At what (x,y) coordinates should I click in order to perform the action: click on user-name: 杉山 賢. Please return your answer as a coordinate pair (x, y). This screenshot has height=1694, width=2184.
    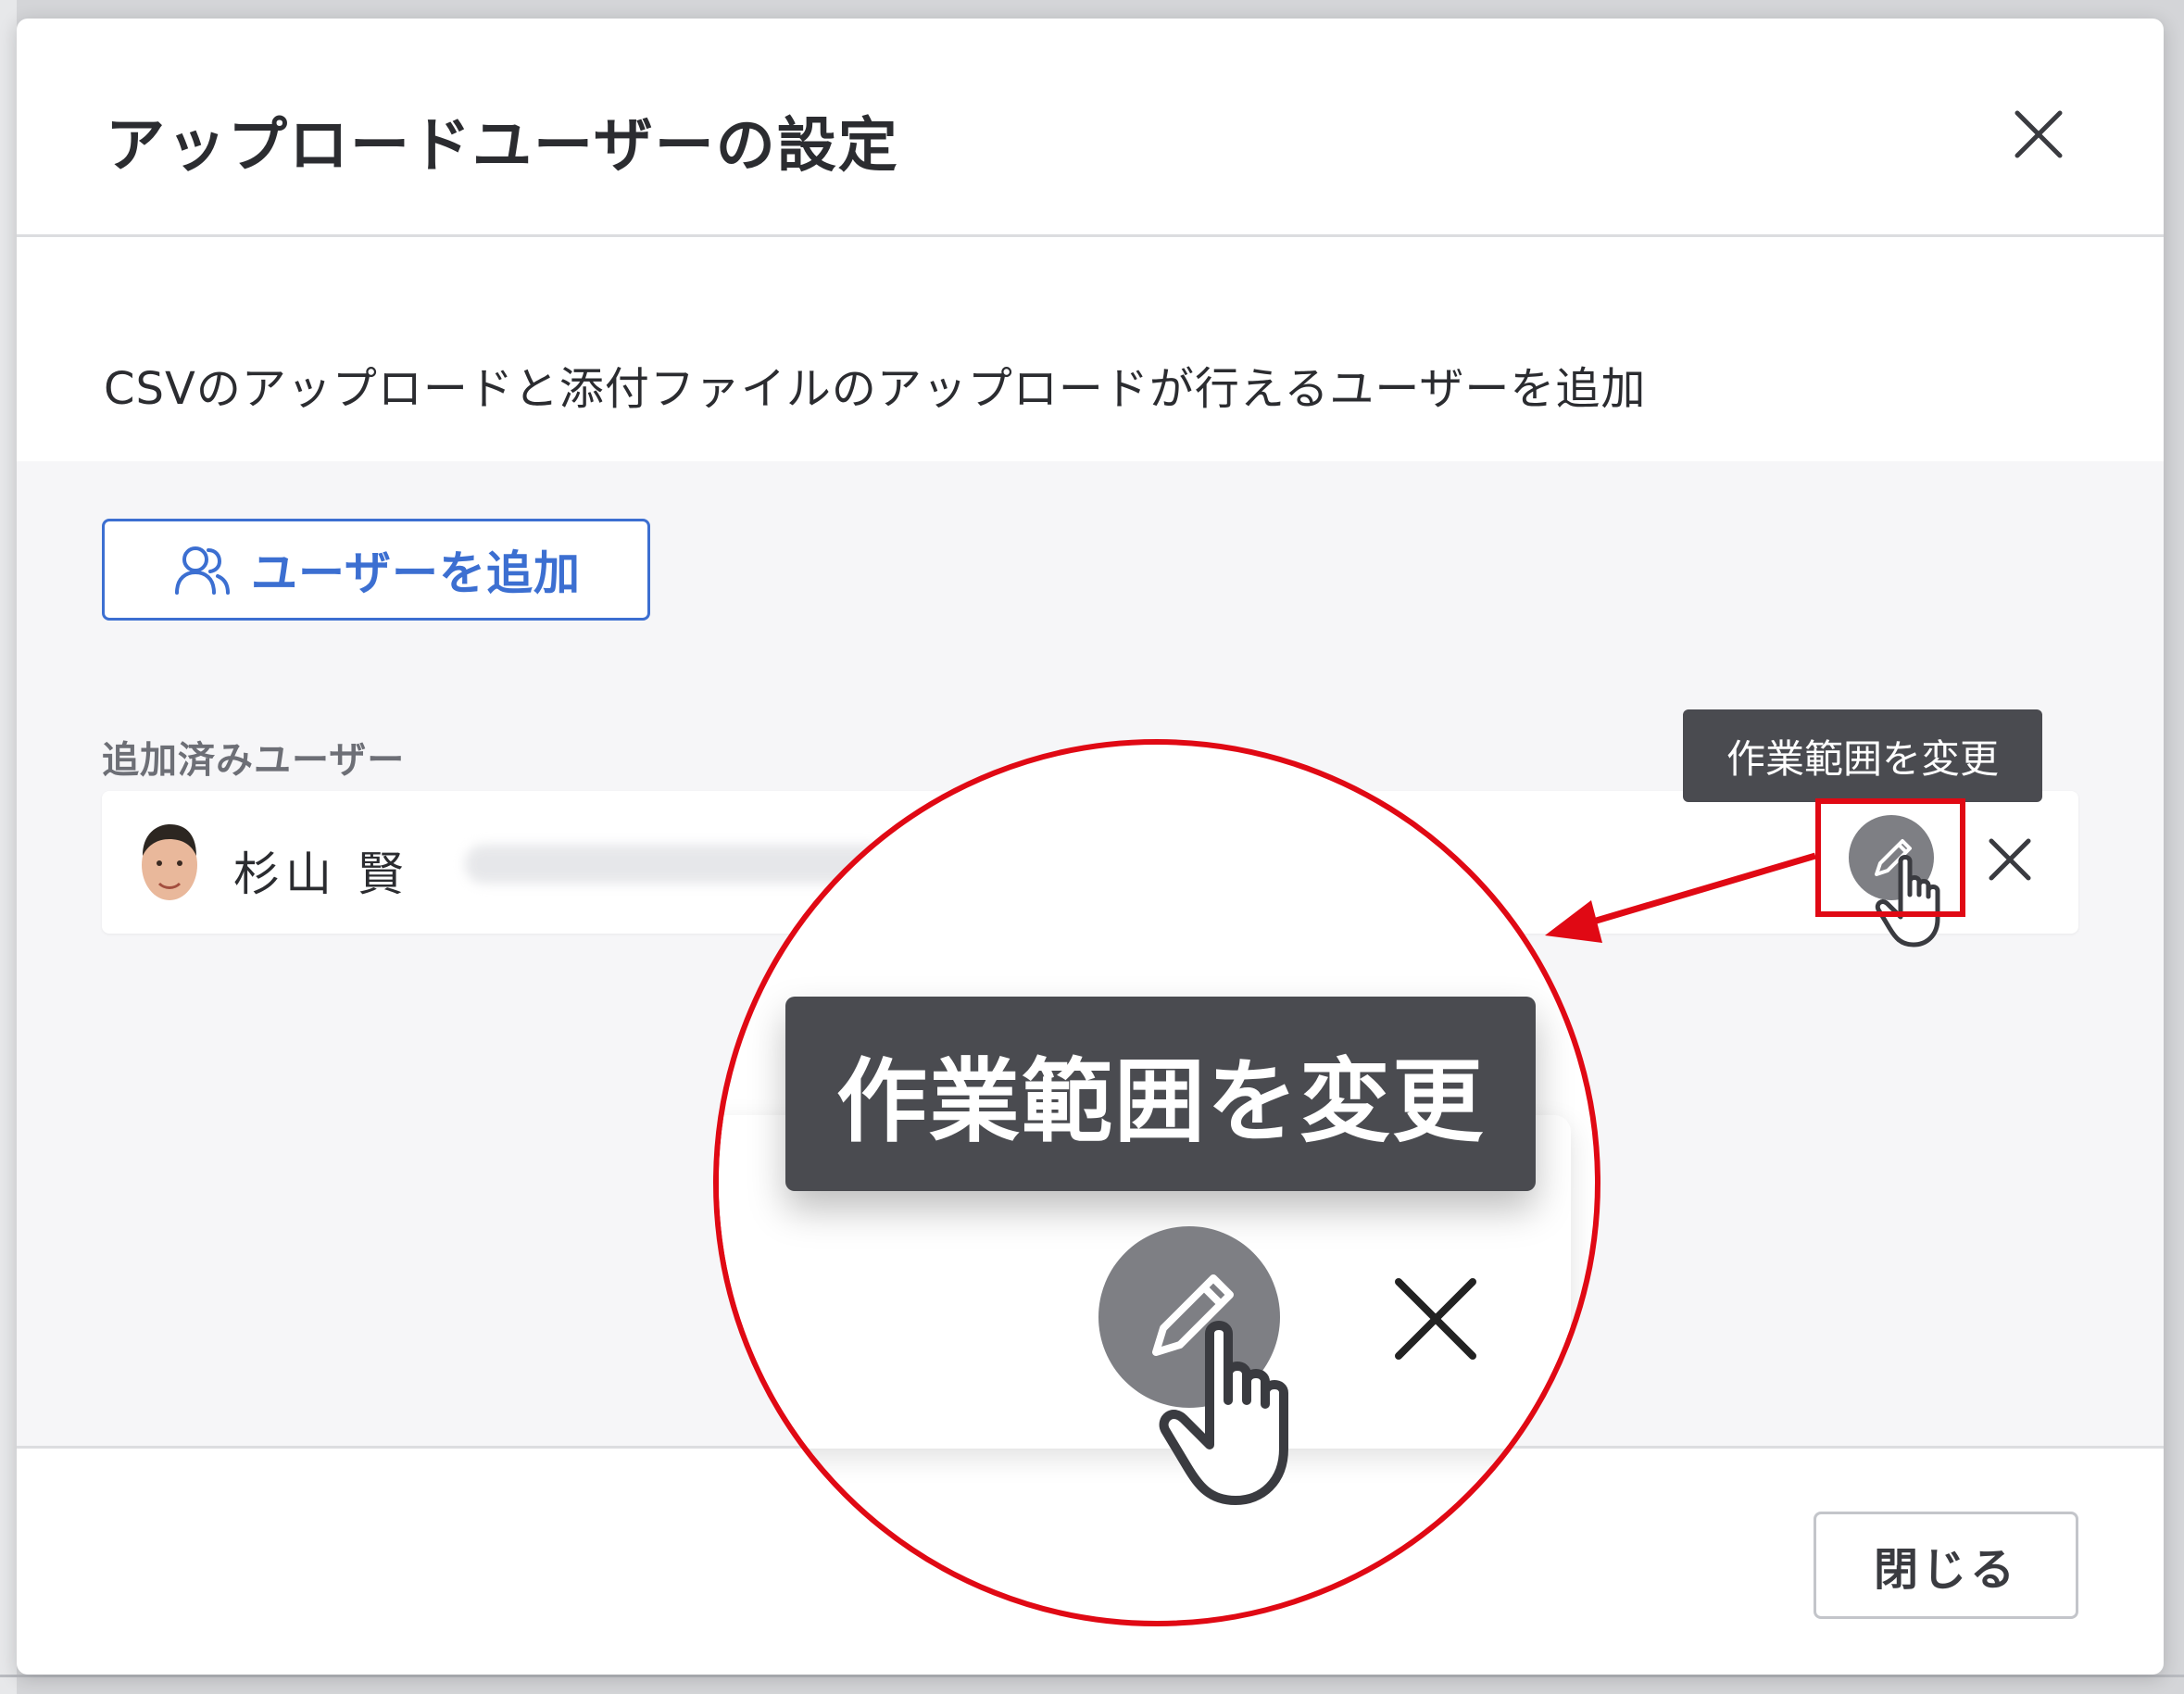
    Looking at the image, I should click on (321, 874).